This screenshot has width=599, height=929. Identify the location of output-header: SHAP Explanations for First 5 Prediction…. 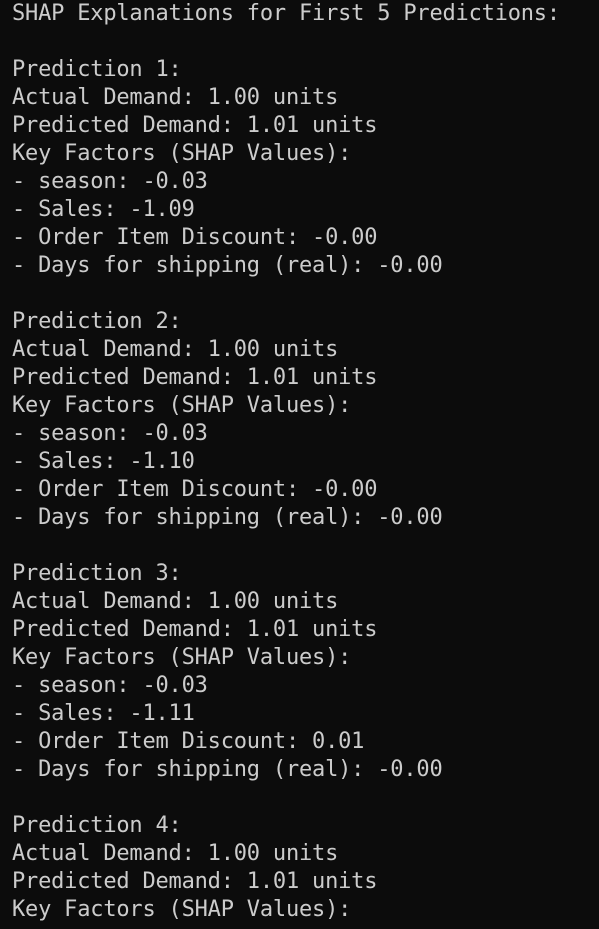
(286, 13).